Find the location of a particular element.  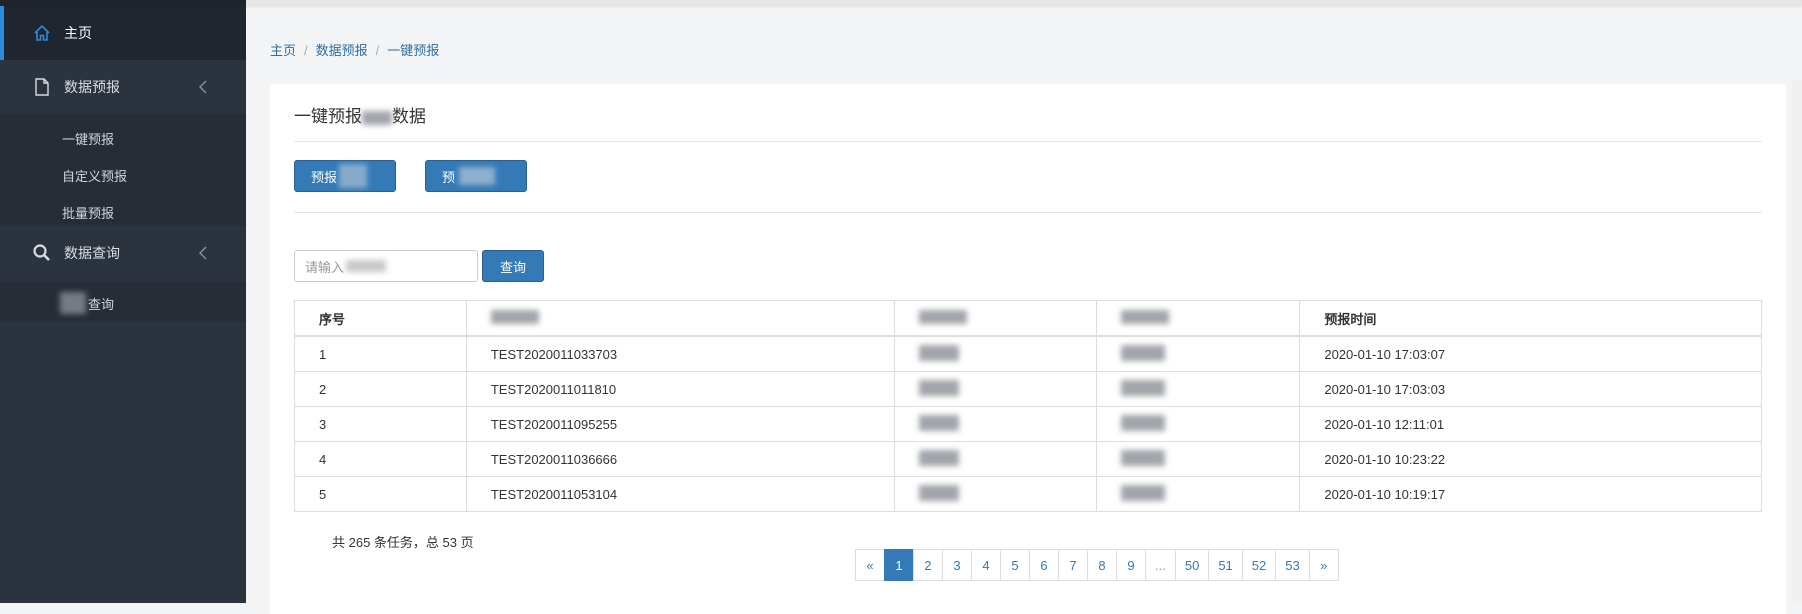

cell-task-id: TEST2020011095255 is located at coordinates (680, 424).